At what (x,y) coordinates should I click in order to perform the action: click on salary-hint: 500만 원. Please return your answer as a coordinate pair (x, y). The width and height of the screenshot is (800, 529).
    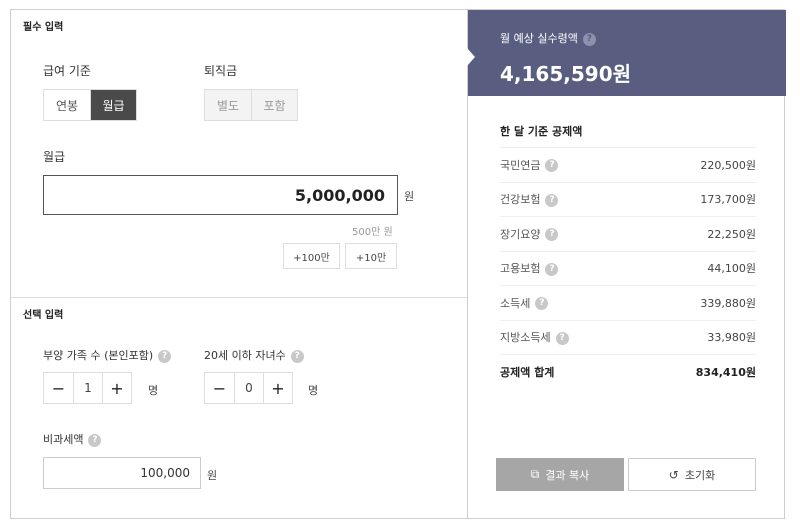
    Looking at the image, I should click on (372, 232).